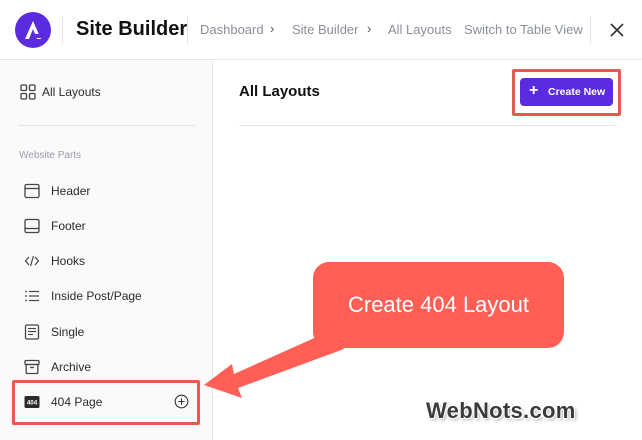  I want to click on sidebar-item-label: Header, so click(71, 191).